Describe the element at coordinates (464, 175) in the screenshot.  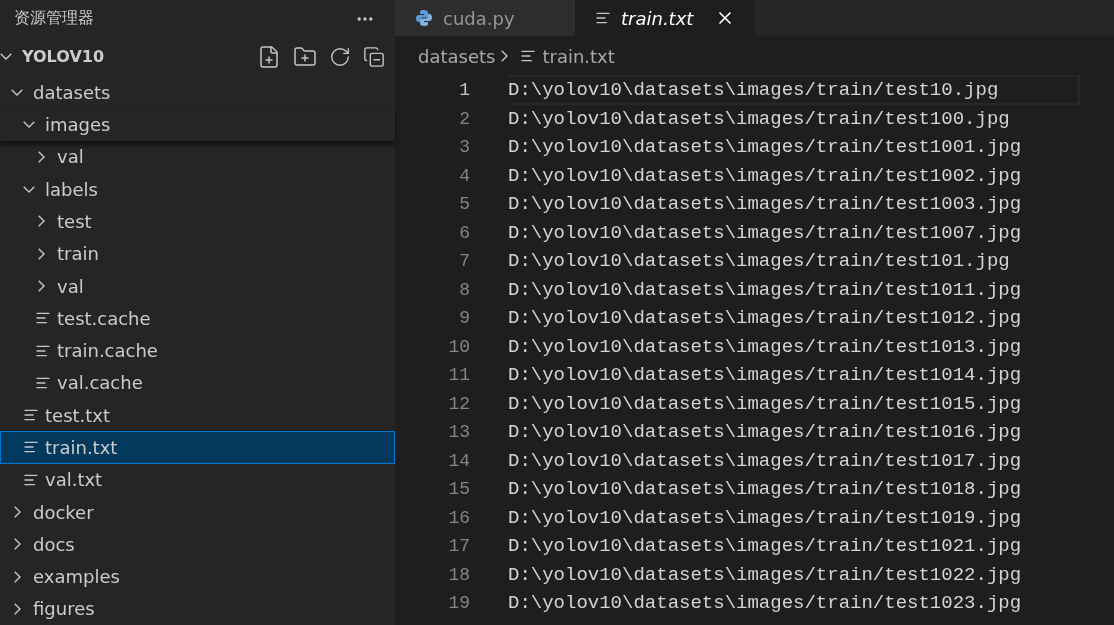
I see `line-number: 4` at that location.